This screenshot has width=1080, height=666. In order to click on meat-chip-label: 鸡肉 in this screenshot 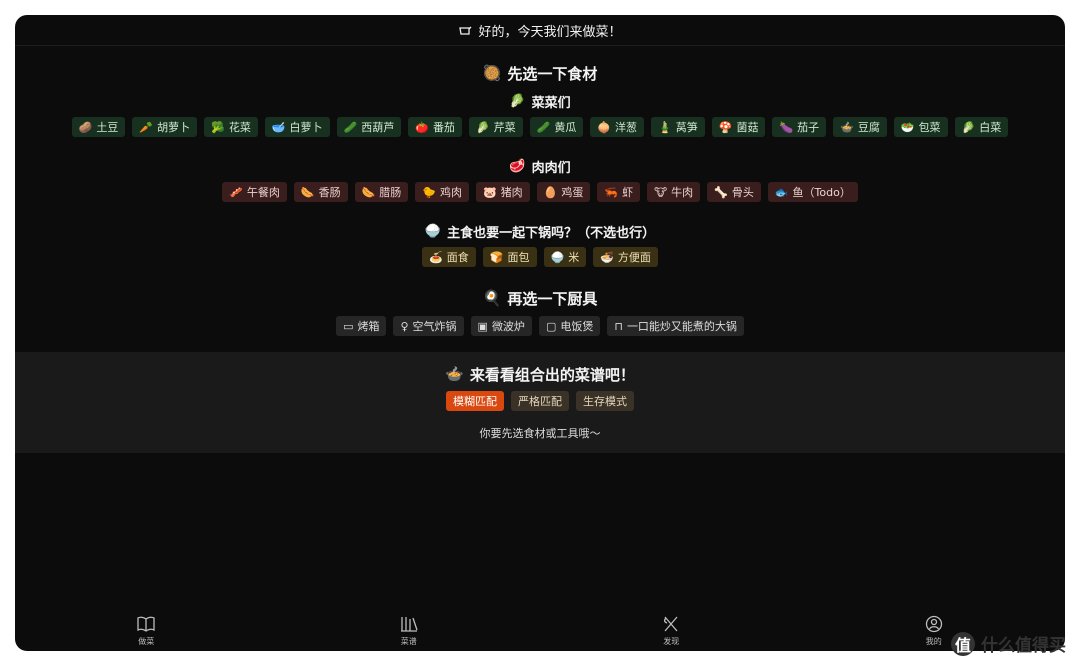, I will do `click(450, 192)`.